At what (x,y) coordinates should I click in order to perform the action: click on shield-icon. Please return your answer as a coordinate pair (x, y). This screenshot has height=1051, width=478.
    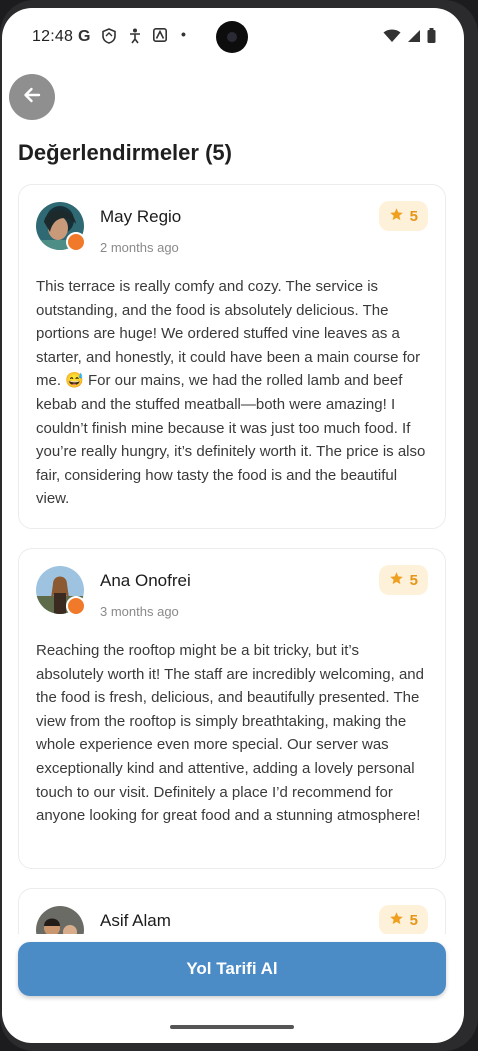
    Looking at the image, I should click on (109, 37).